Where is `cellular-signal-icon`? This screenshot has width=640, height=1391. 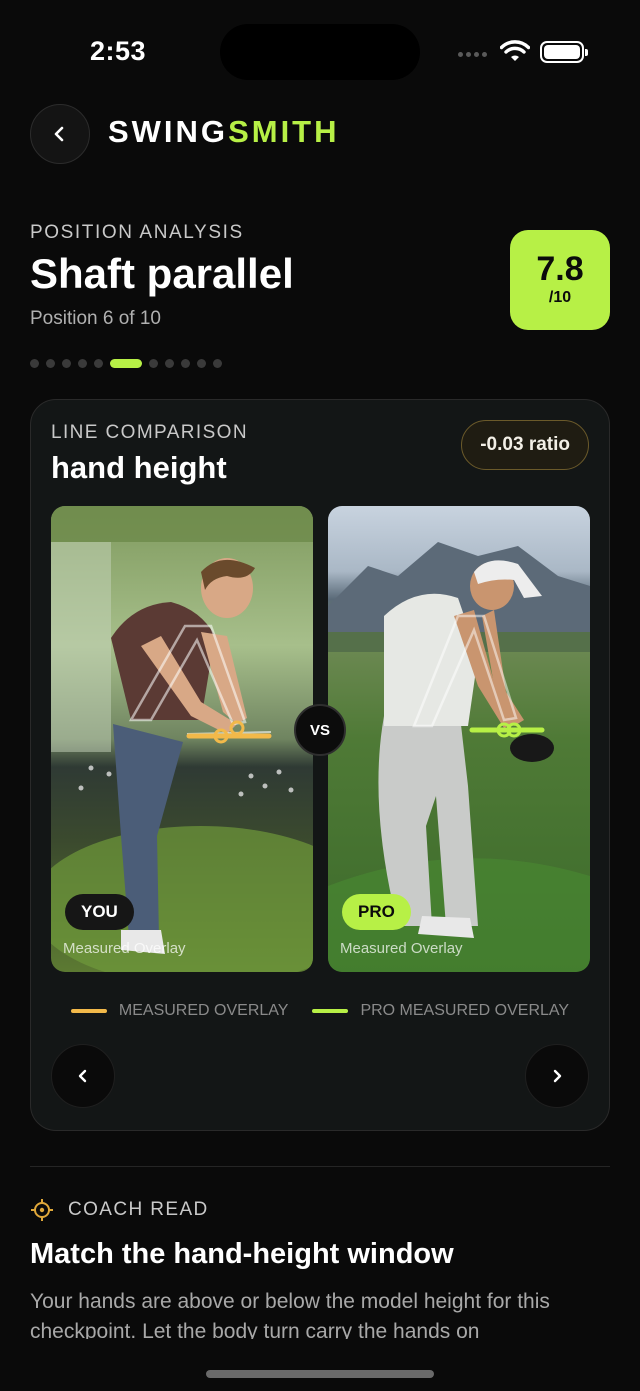
cellular-signal-icon is located at coordinates (472, 54).